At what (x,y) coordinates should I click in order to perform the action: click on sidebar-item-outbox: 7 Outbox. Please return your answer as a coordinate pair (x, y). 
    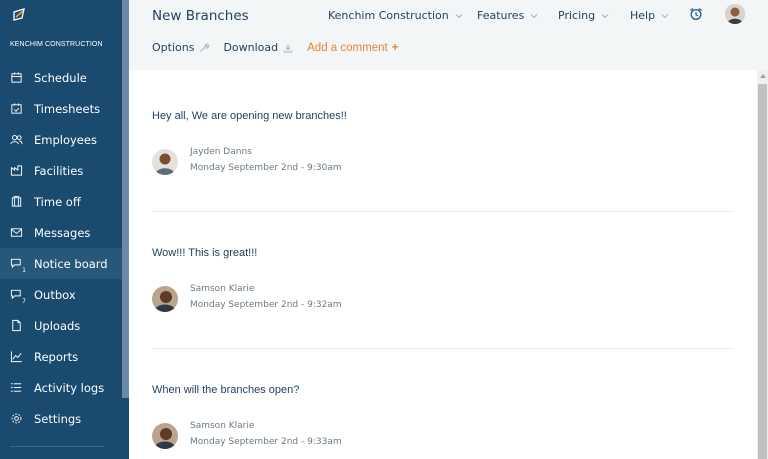
    Looking at the image, I should click on (61, 294).